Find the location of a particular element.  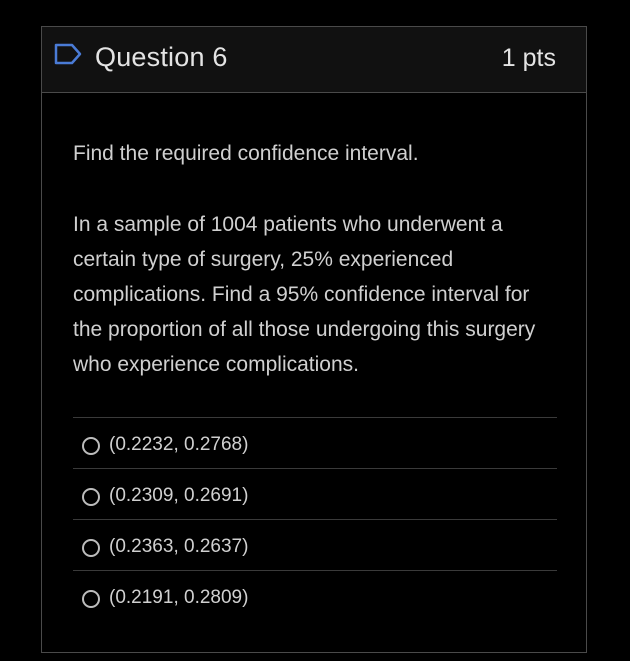

answer-label: (0.2232, 0.2768) is located at coordinates (178, 445).